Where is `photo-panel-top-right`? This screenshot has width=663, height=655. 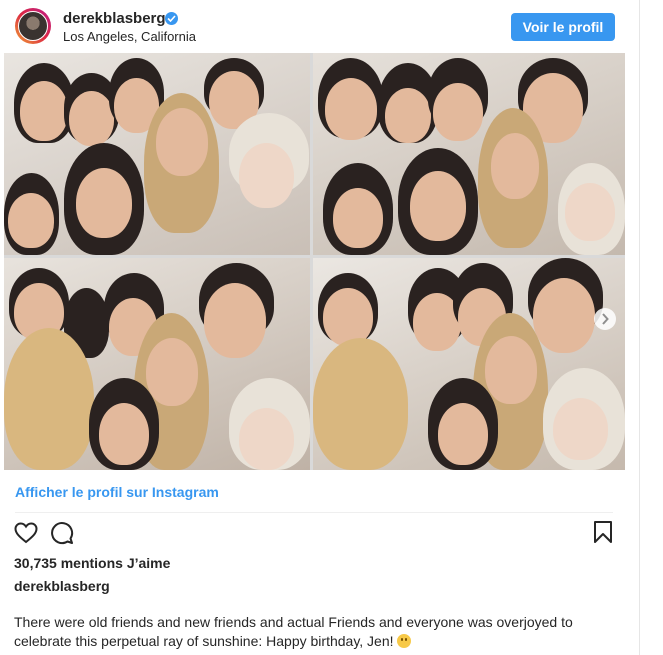
photo-panel-top-right is located at coordinates (469, 154).